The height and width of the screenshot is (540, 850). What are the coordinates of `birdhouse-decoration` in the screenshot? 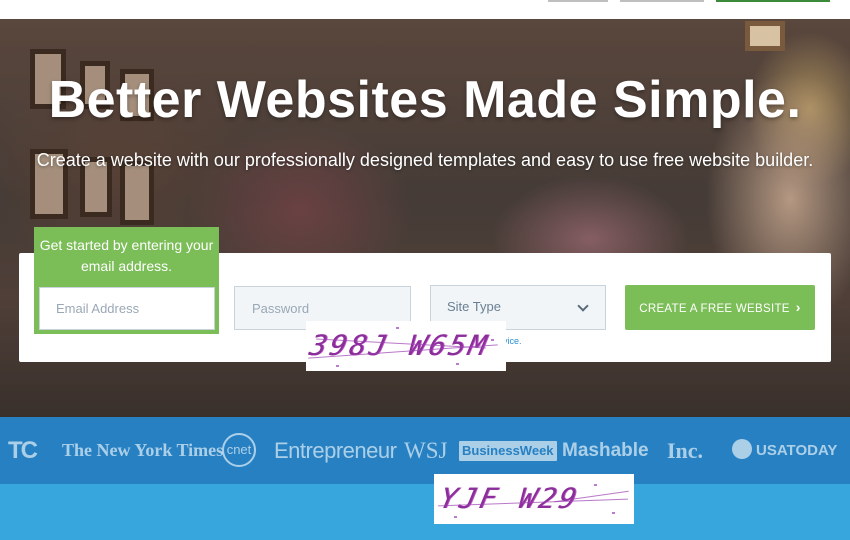 It's located at (765, 36).